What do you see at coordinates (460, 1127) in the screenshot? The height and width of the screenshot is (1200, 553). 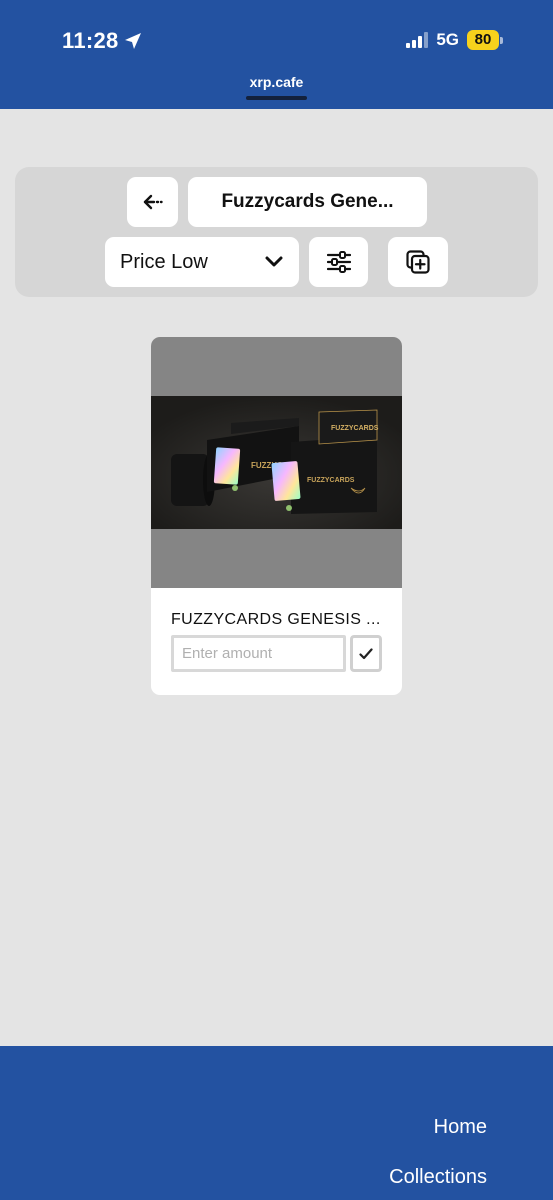 I see `footer-link-home: Home` at bounding box center [460, 1127].